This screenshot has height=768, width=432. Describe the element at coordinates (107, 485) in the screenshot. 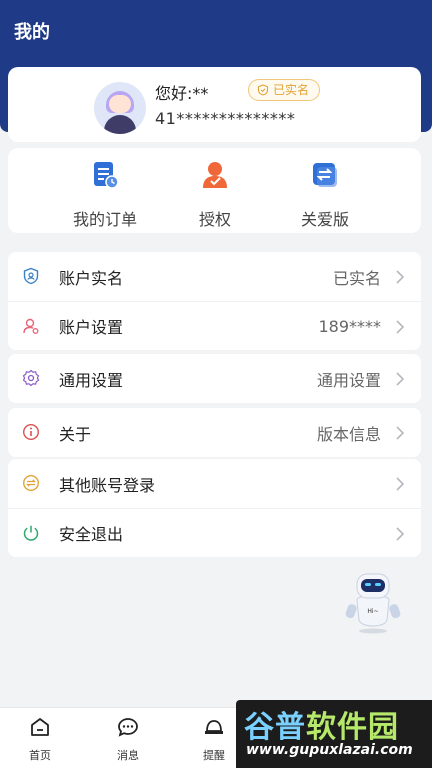

I see `menu-item-label: 其他账号登录` at that location.